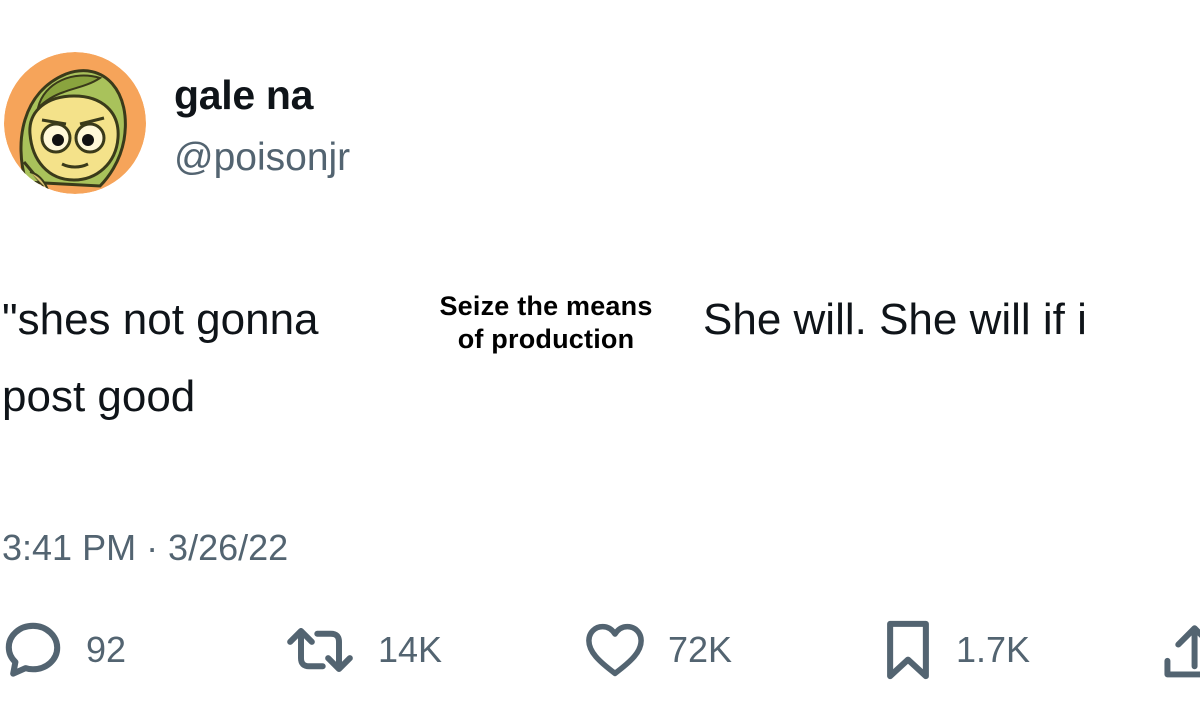 The image size is (1200, 712). I want to click on tweet-text-part-2: She will. She will if i, so click(895, 319).